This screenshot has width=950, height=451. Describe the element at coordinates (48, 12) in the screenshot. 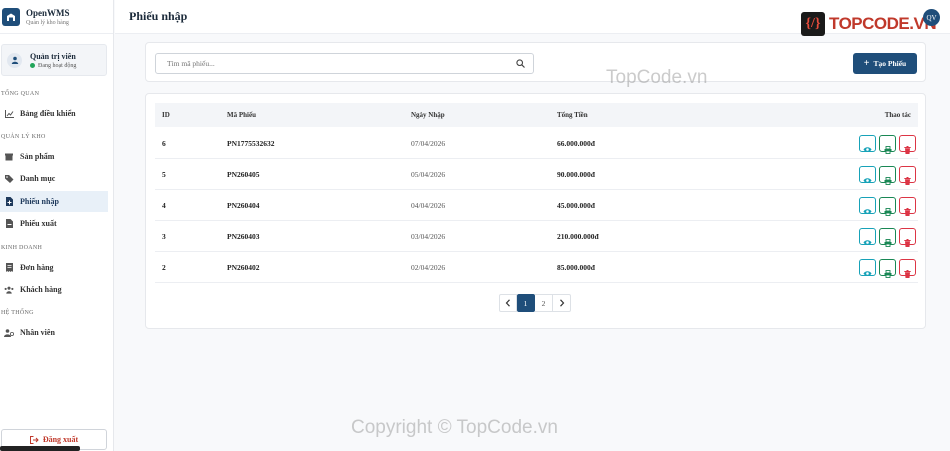

I see `brand-name: OpenWMS` at that location.